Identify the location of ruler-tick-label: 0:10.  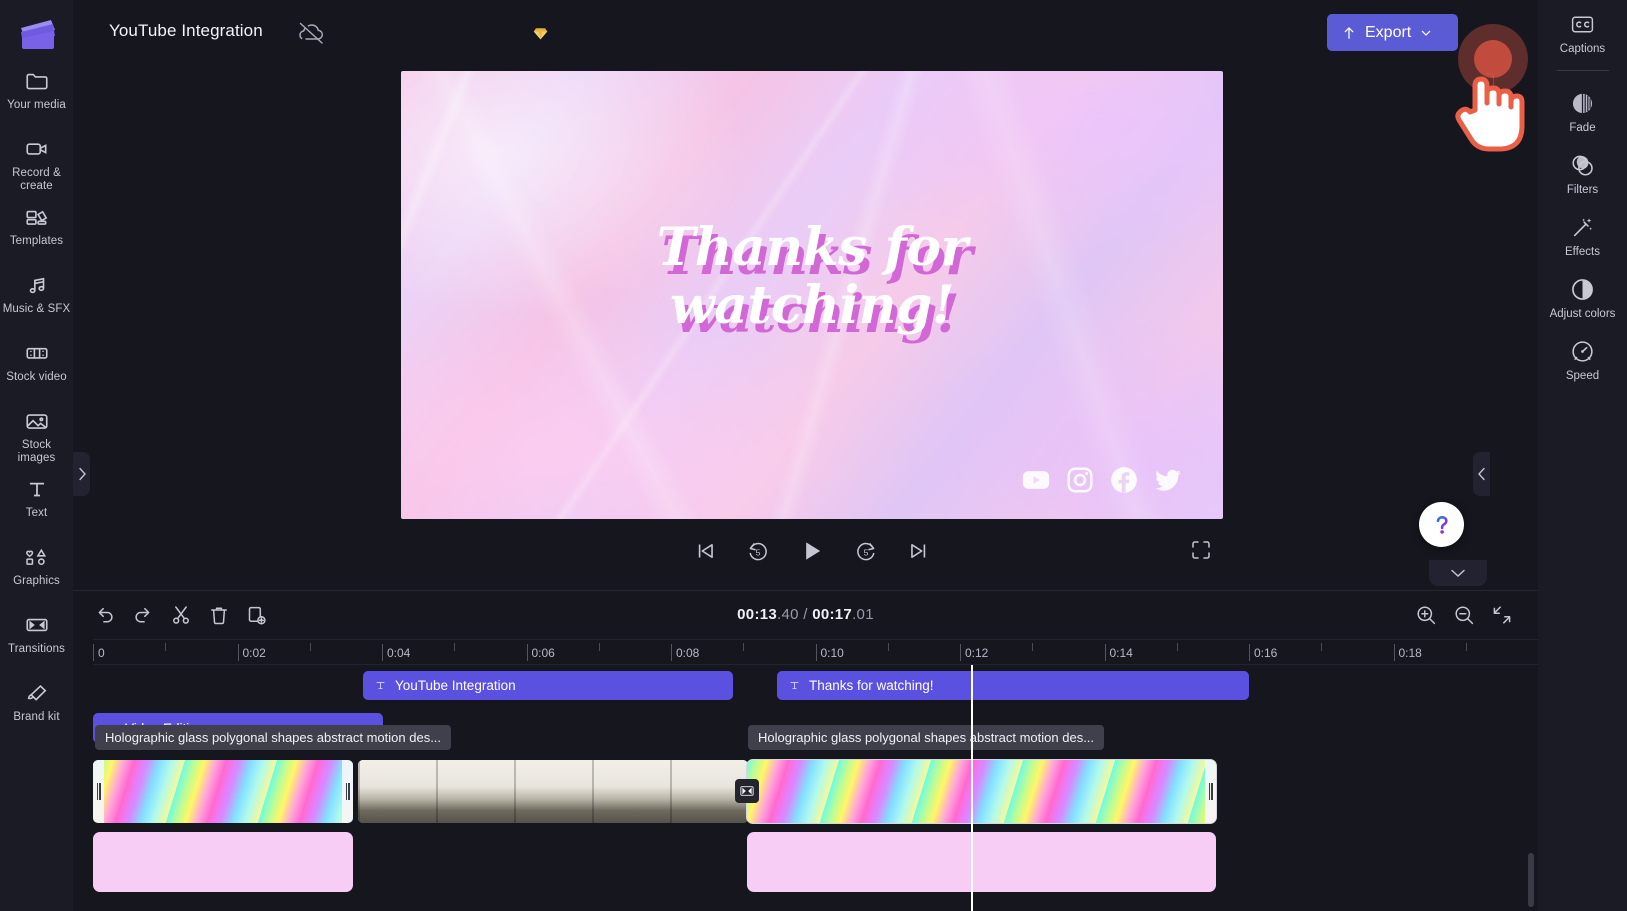
(832, 653).